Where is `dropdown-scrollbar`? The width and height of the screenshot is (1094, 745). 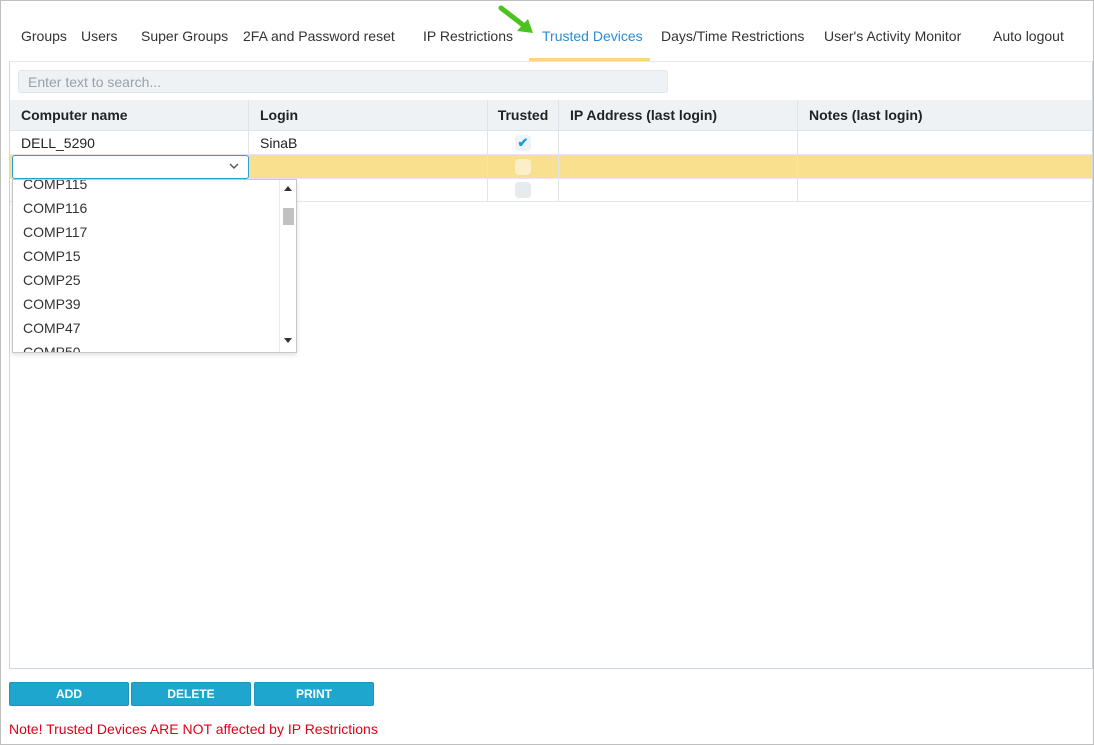 dropdown-scrollbar is located at coordinates (287, 266).